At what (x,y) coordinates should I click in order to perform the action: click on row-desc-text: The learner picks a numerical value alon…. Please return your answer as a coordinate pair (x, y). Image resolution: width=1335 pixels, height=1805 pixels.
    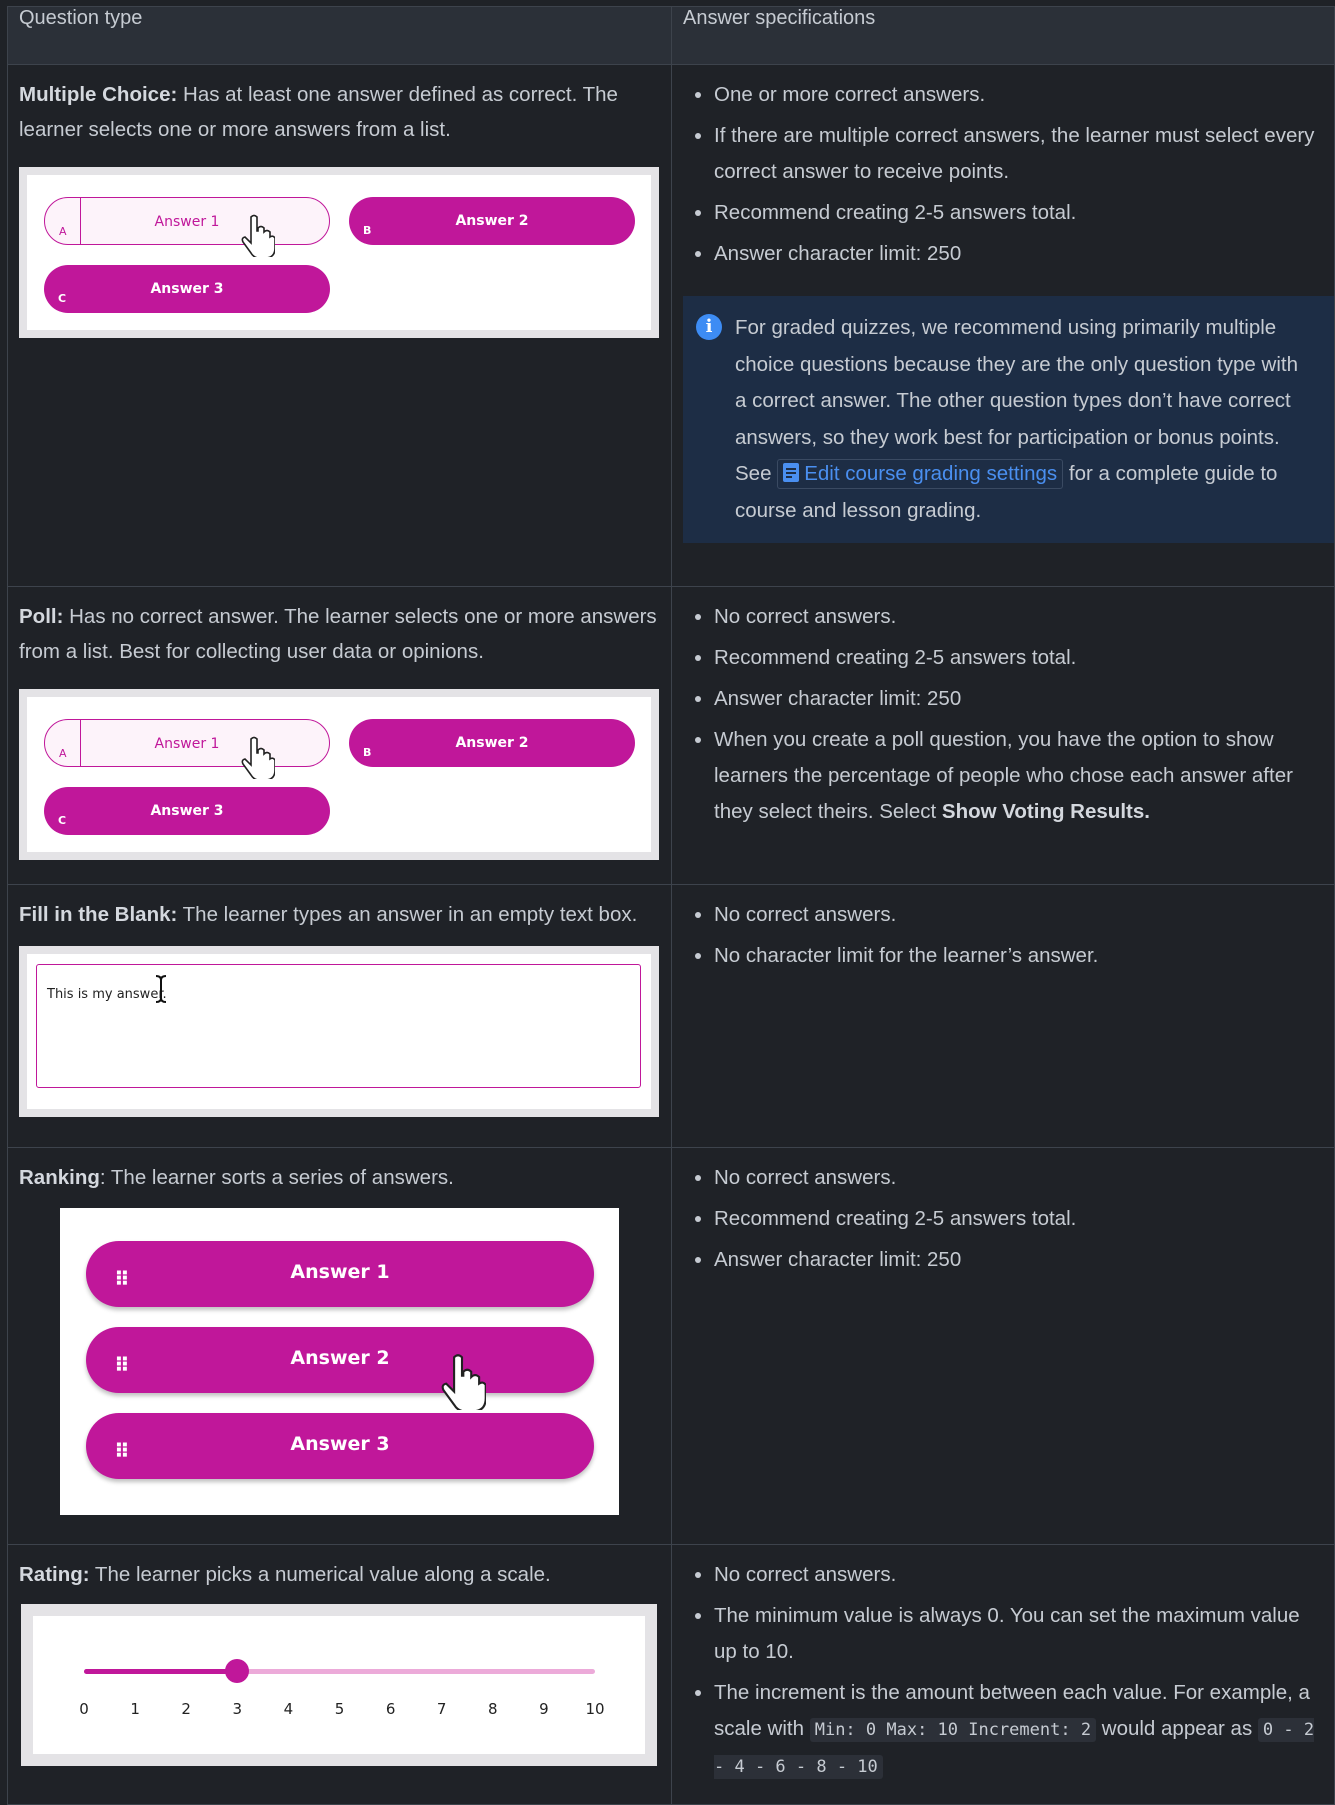
    Looking at the image, I should click on (320, 1574).